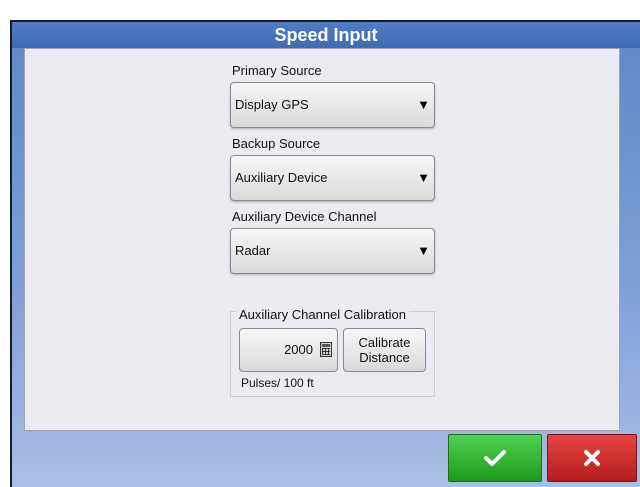 The height and width of the screenshot is (487, 640). Describe the element at coordinates (332, 178) in the screenshot. I see `backup-source-dropdown: Auxiliary Device ▼` at that location.